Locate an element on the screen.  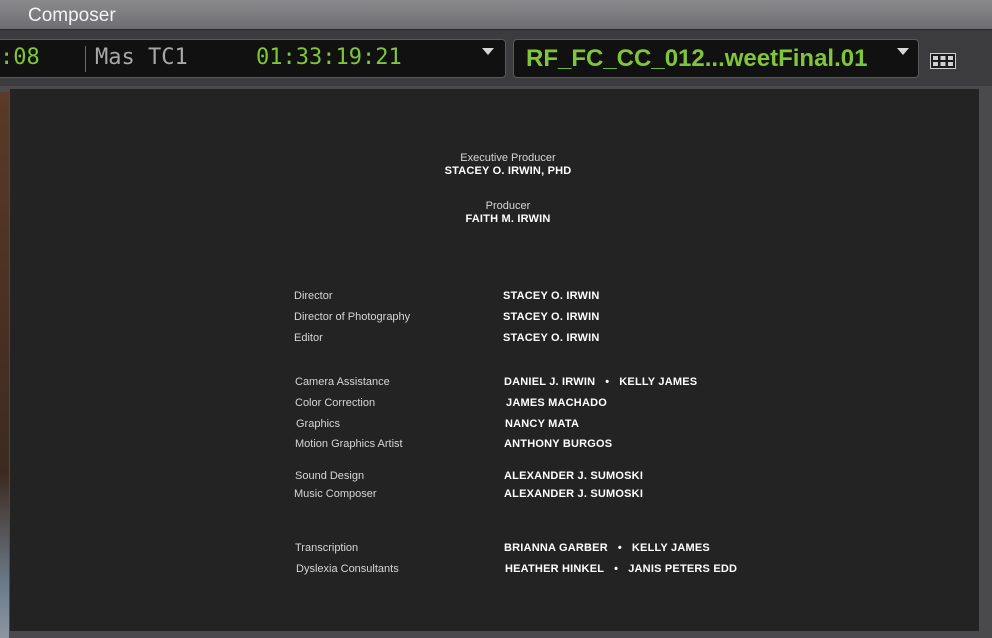
credit-name: JANIS PETERS EDD is located at coordinates (683, 569).